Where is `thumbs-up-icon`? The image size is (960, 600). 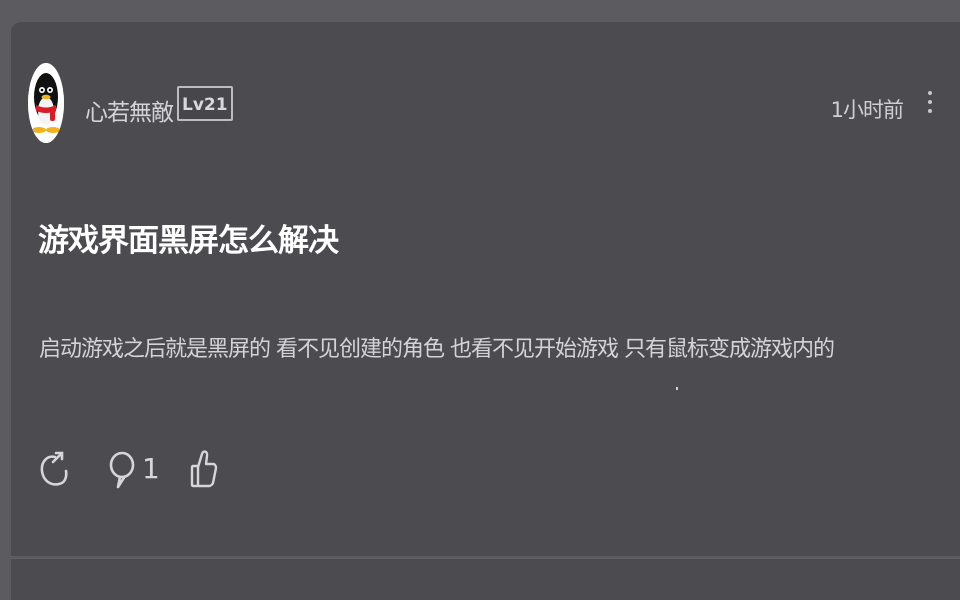
thumbs-up-icon is located at coordinates (204, 469).